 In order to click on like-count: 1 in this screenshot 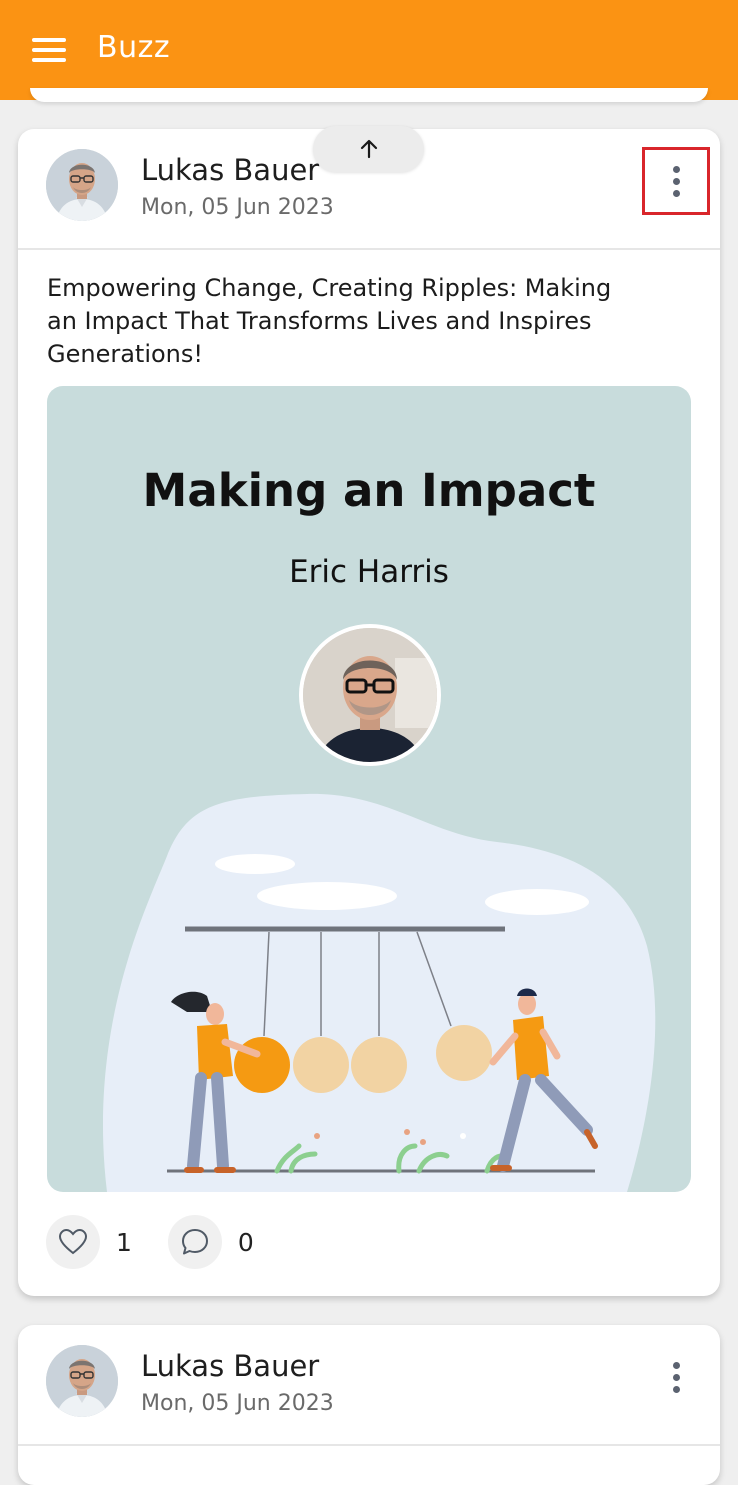, I will do `click(124, 1242)`.